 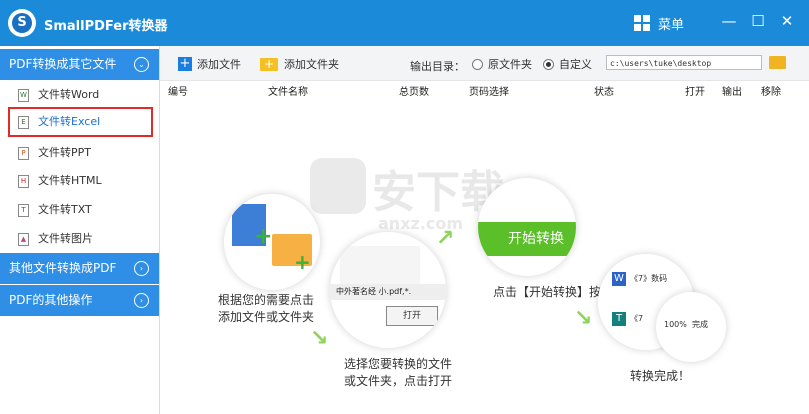 What do you see at coordinates (686, 324) in the screenshot?
I see `progress-text: 100% 完成` at bounding box center [686, 324].